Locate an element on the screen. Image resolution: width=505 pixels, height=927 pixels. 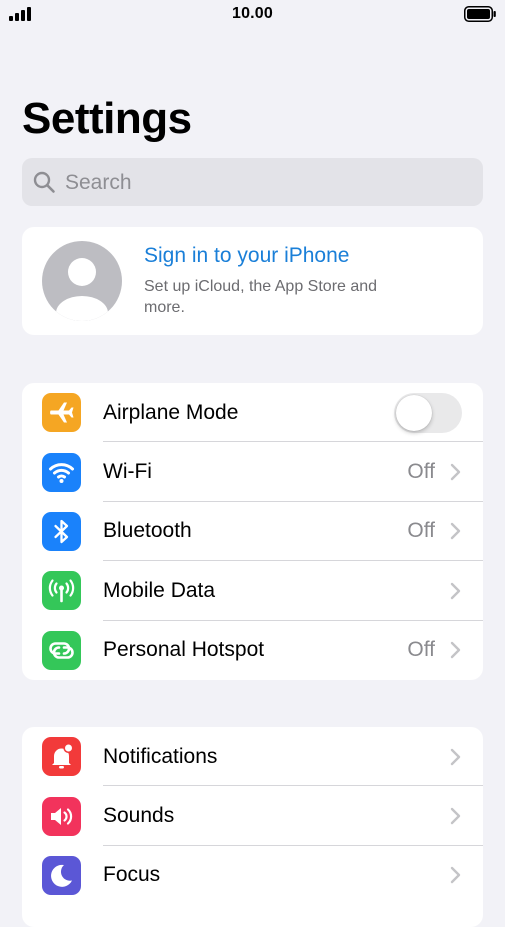
hotspot-icon is located at coordinates (61, 650).